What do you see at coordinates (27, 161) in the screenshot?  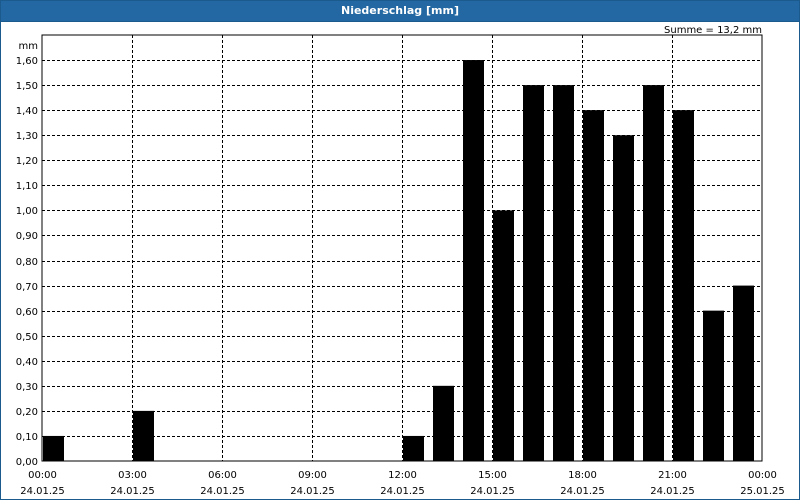 I see `y-tick-label: 1,20` at bounding box center [27, 161].